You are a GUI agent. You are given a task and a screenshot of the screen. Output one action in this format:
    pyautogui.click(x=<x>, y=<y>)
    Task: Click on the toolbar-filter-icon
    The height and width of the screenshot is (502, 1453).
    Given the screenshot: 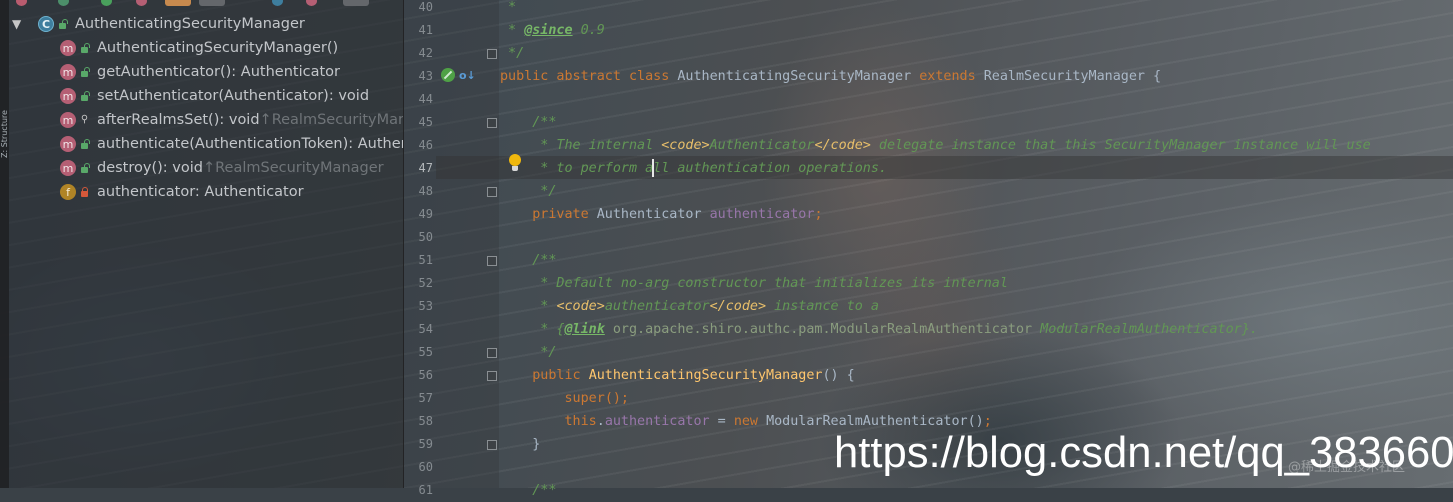 What is the action you would take?
    pyautogui.click(x=63, y=3)
    